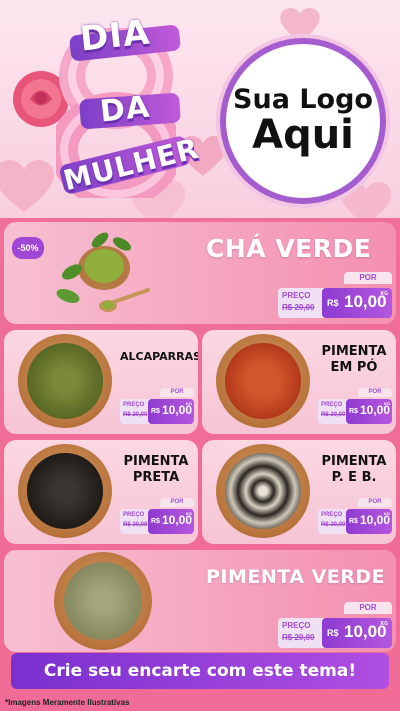  Describe the element at coordinates (263, 491) in the screenshot. I see `pimenta-peb-image` at that location.